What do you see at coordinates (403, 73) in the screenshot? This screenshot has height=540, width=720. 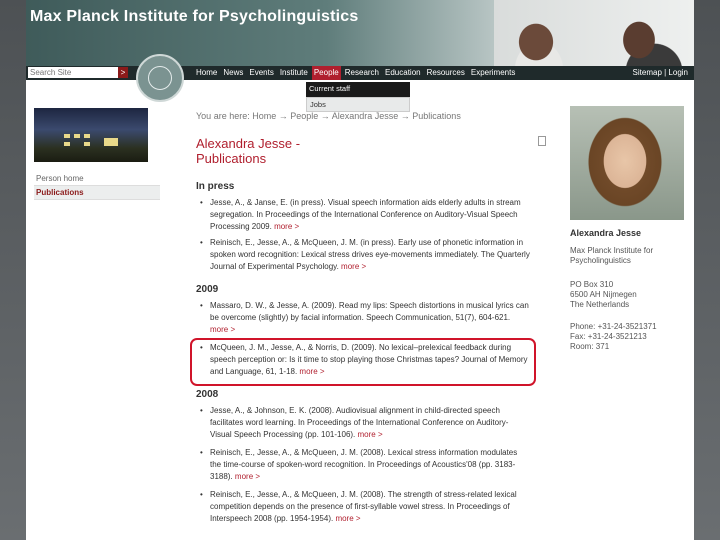 I see `nav-item-education: Education` at bounding box center [403, 73].